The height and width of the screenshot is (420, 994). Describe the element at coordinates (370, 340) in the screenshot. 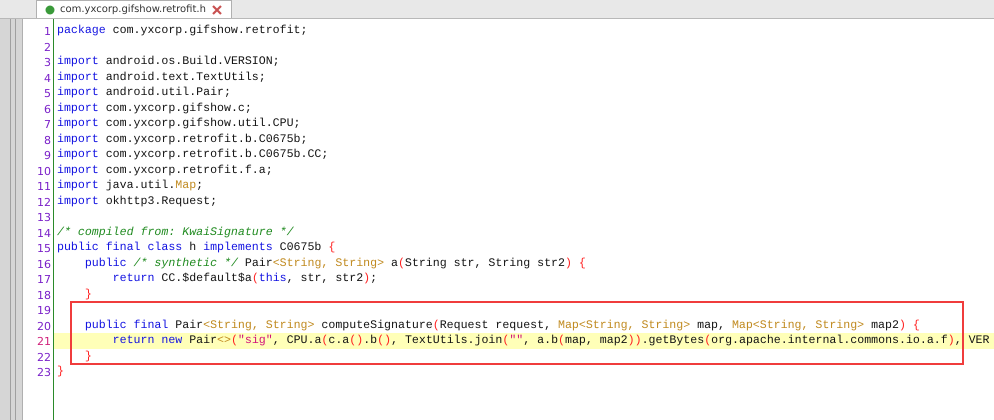

I see `code-text: .b` at that location.